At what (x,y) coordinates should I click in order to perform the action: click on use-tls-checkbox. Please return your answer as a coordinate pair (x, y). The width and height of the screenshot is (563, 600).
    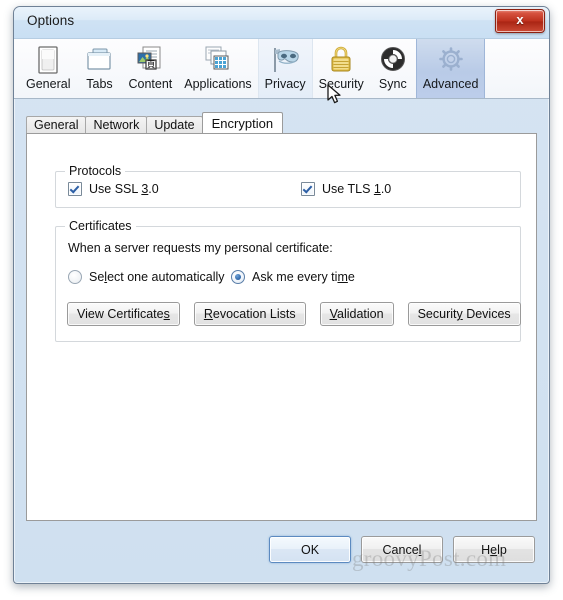
    Looking at the image, I should click on (308, 189).